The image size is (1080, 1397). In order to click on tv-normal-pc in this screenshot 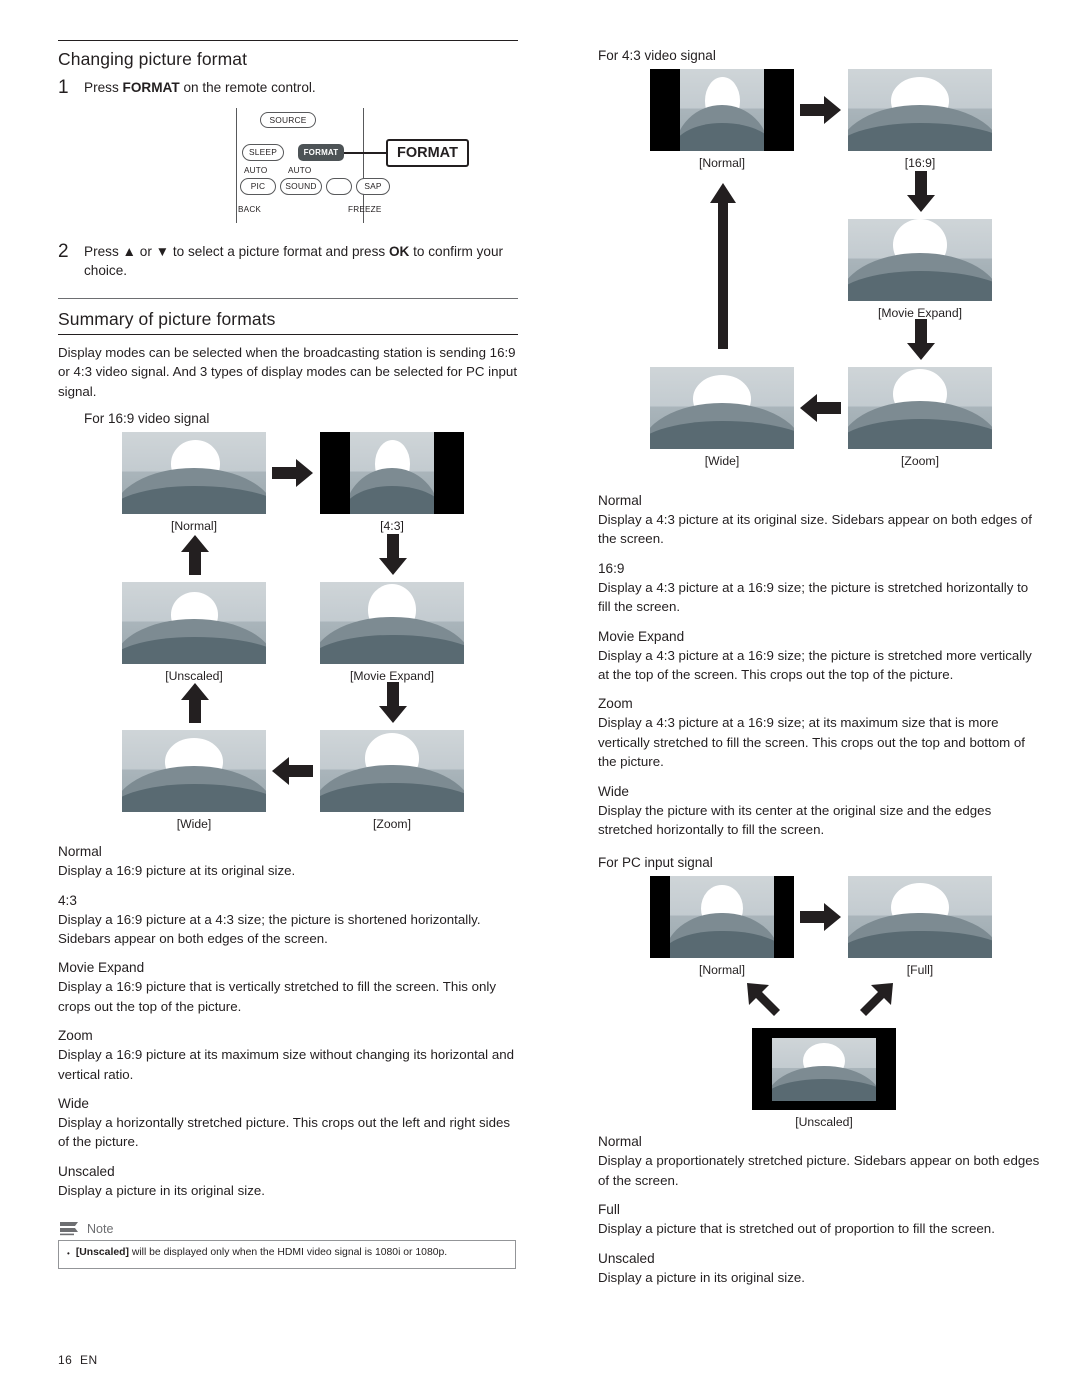, I will do `click(722, 917)`.